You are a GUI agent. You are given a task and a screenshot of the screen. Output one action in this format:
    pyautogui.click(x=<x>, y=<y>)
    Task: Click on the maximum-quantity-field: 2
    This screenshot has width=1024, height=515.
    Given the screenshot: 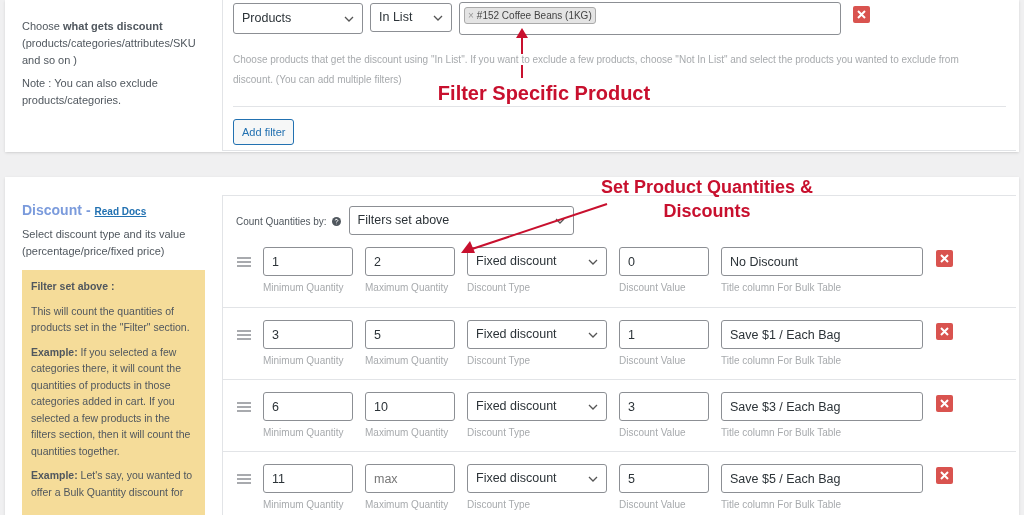 What is the action you would take?
    pyautogui.click(x=410, y=261)
    